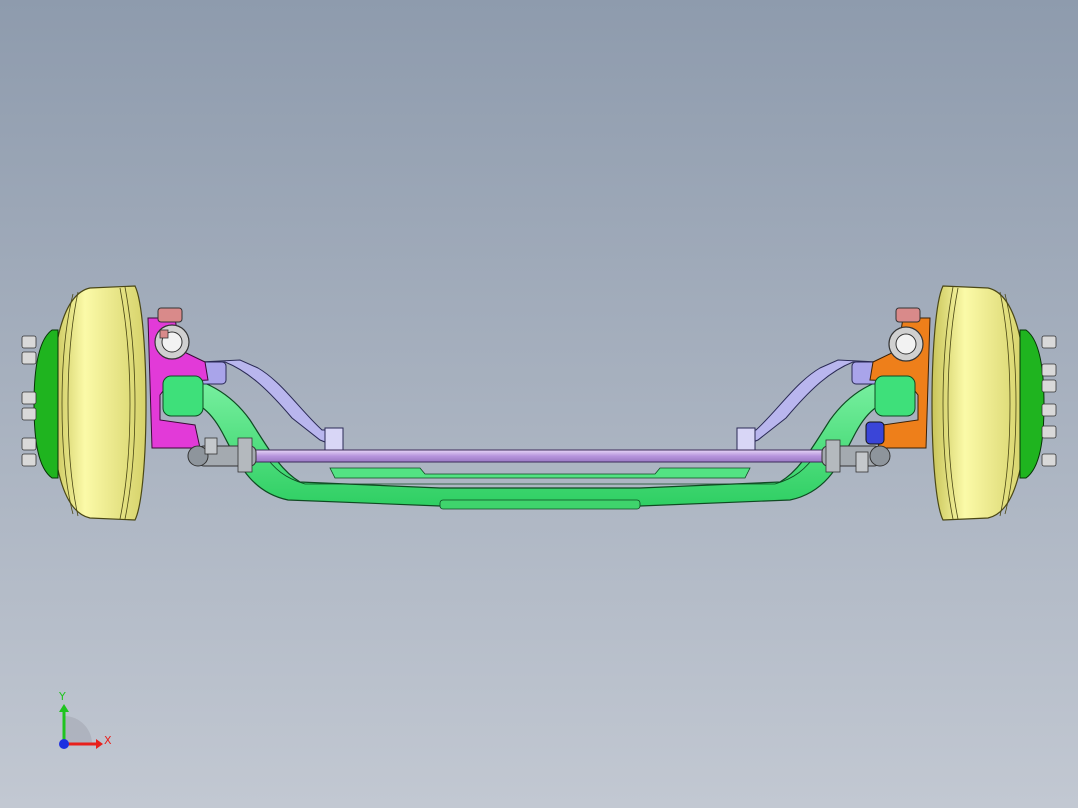 Image resolution: width=1078 pixels, height=808 pixels. What do you see at coordinates (979, 403) in the screenshot?
I see `brake-drum-right` at bounding box center [979, 403].